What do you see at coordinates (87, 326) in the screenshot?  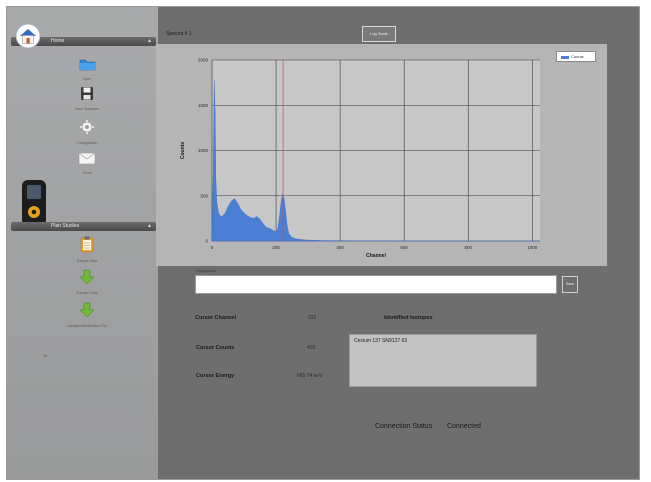 I see `sidebar-item-label: Validate Identification File` at bounding box center [87, 326].